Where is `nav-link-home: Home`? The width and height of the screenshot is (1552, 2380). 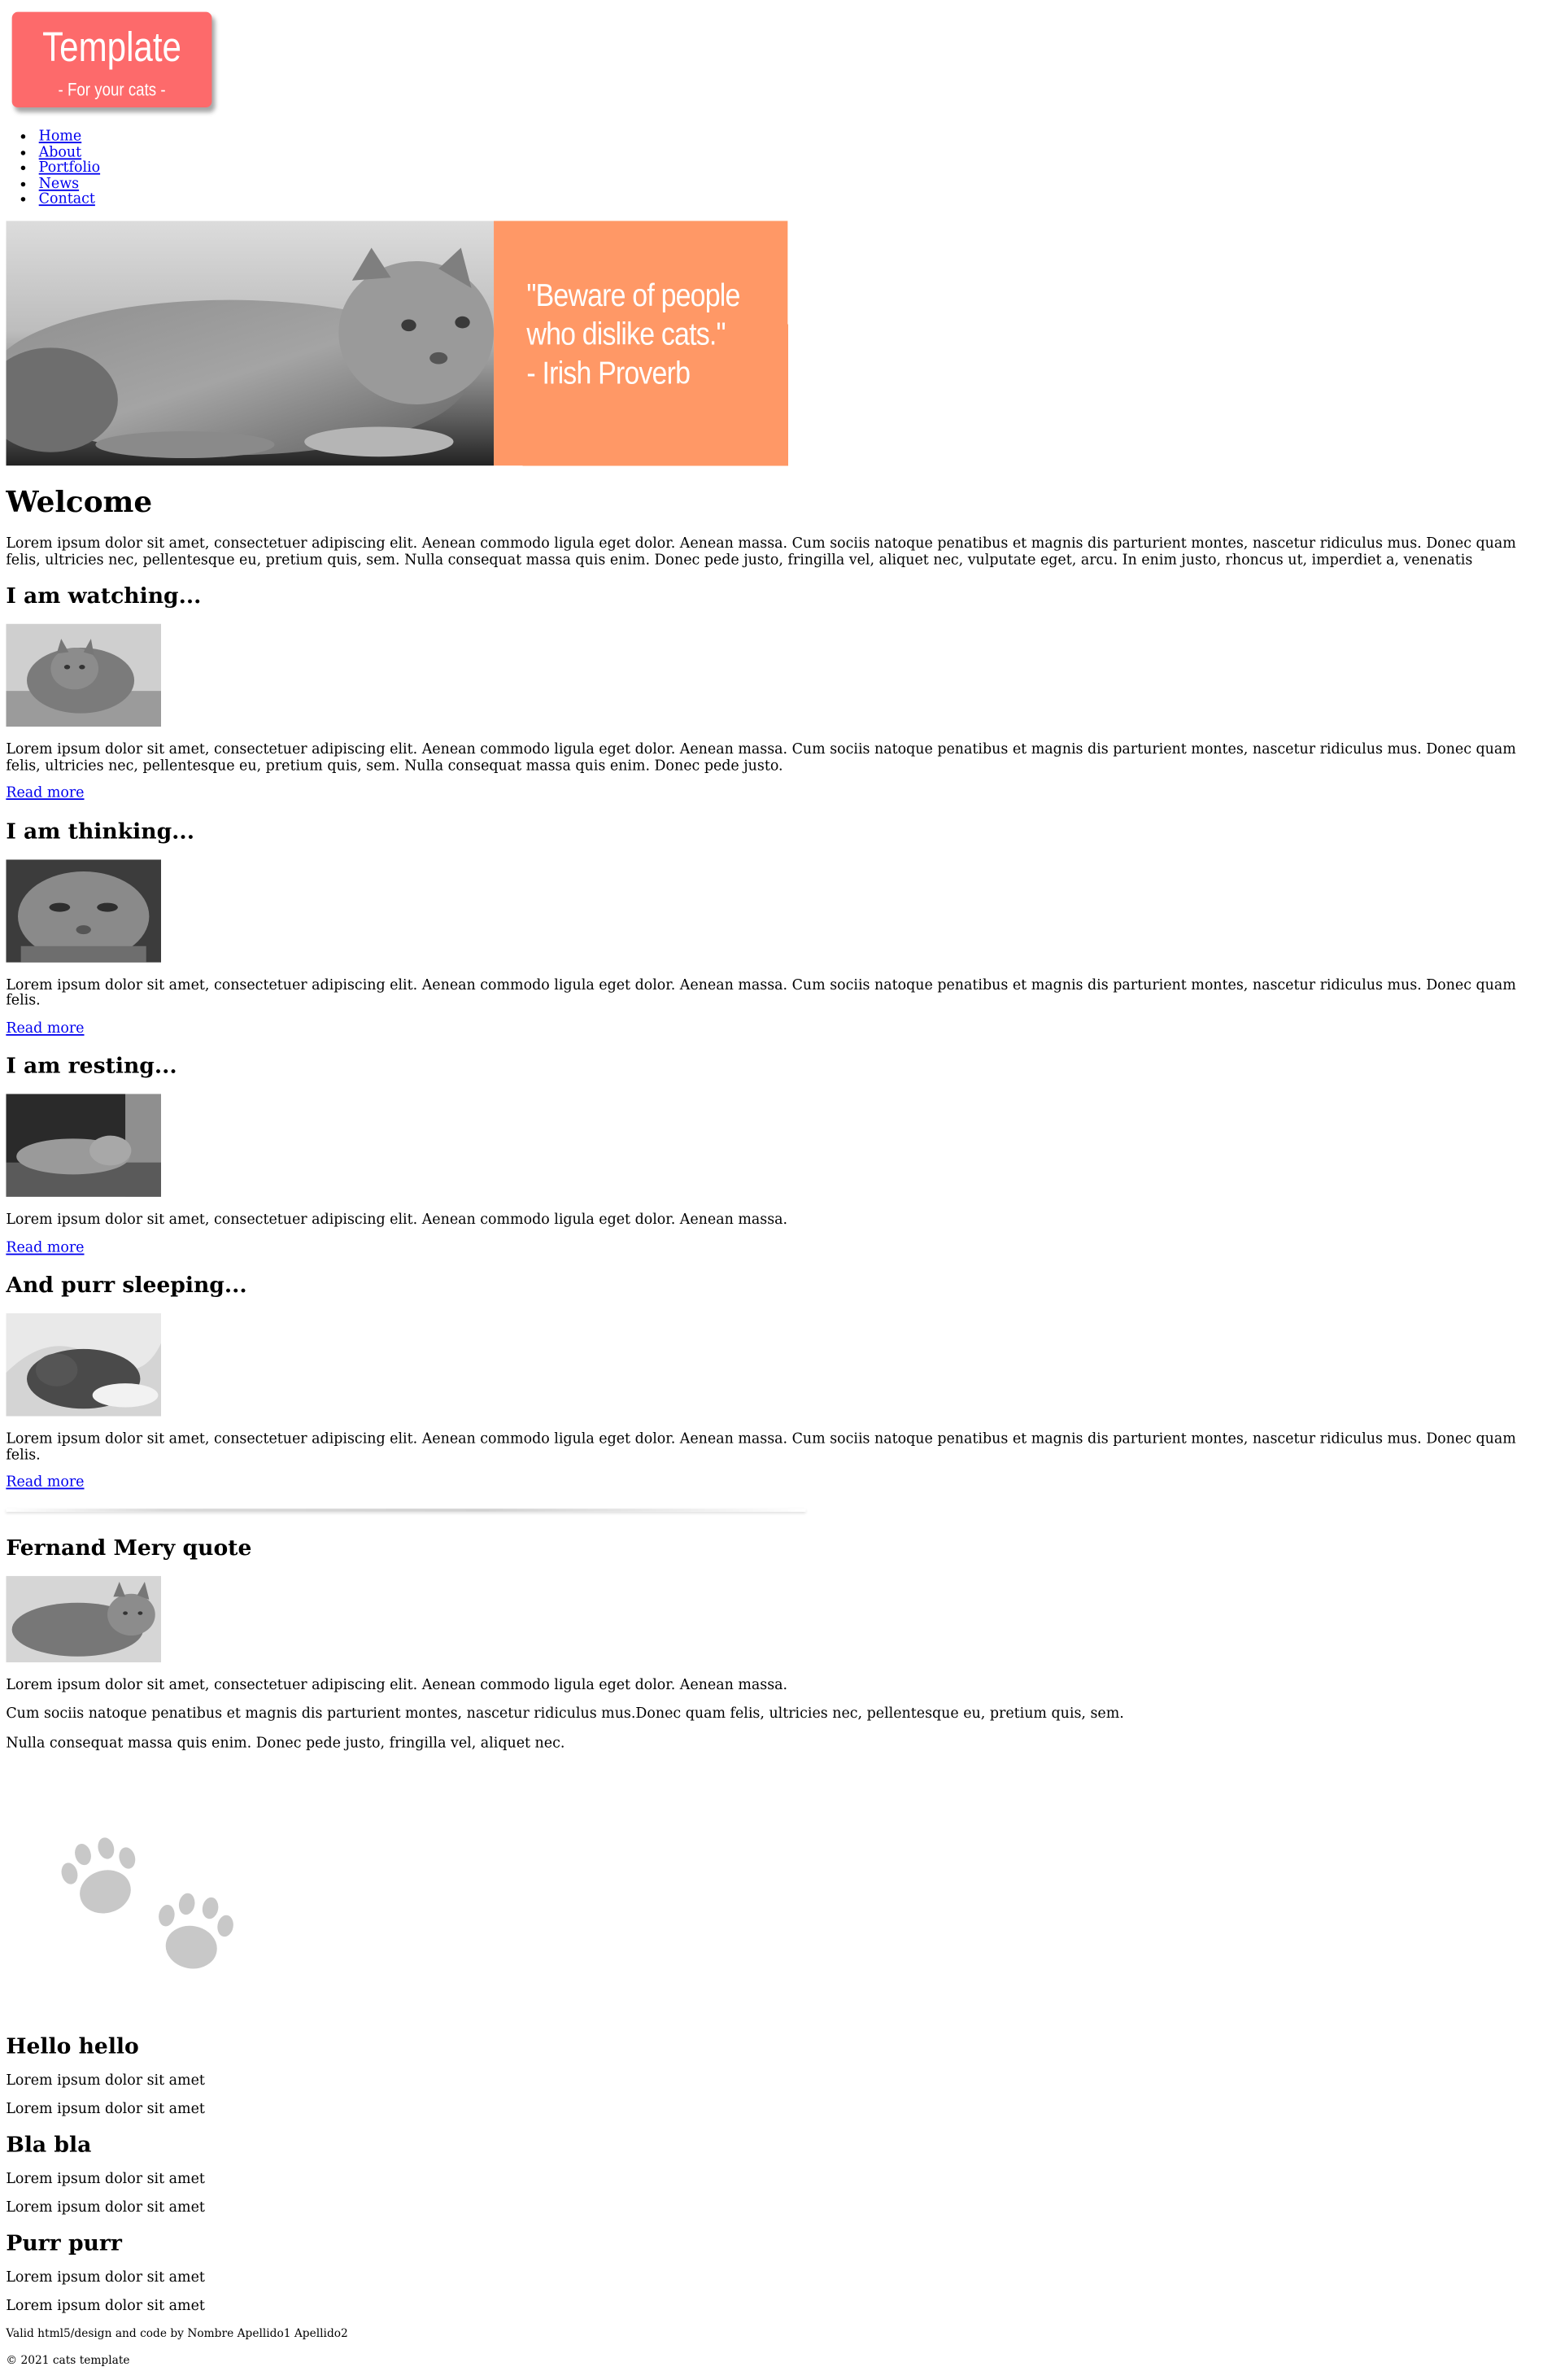 nav-link-home: Home is located at coordinates (60, 137).